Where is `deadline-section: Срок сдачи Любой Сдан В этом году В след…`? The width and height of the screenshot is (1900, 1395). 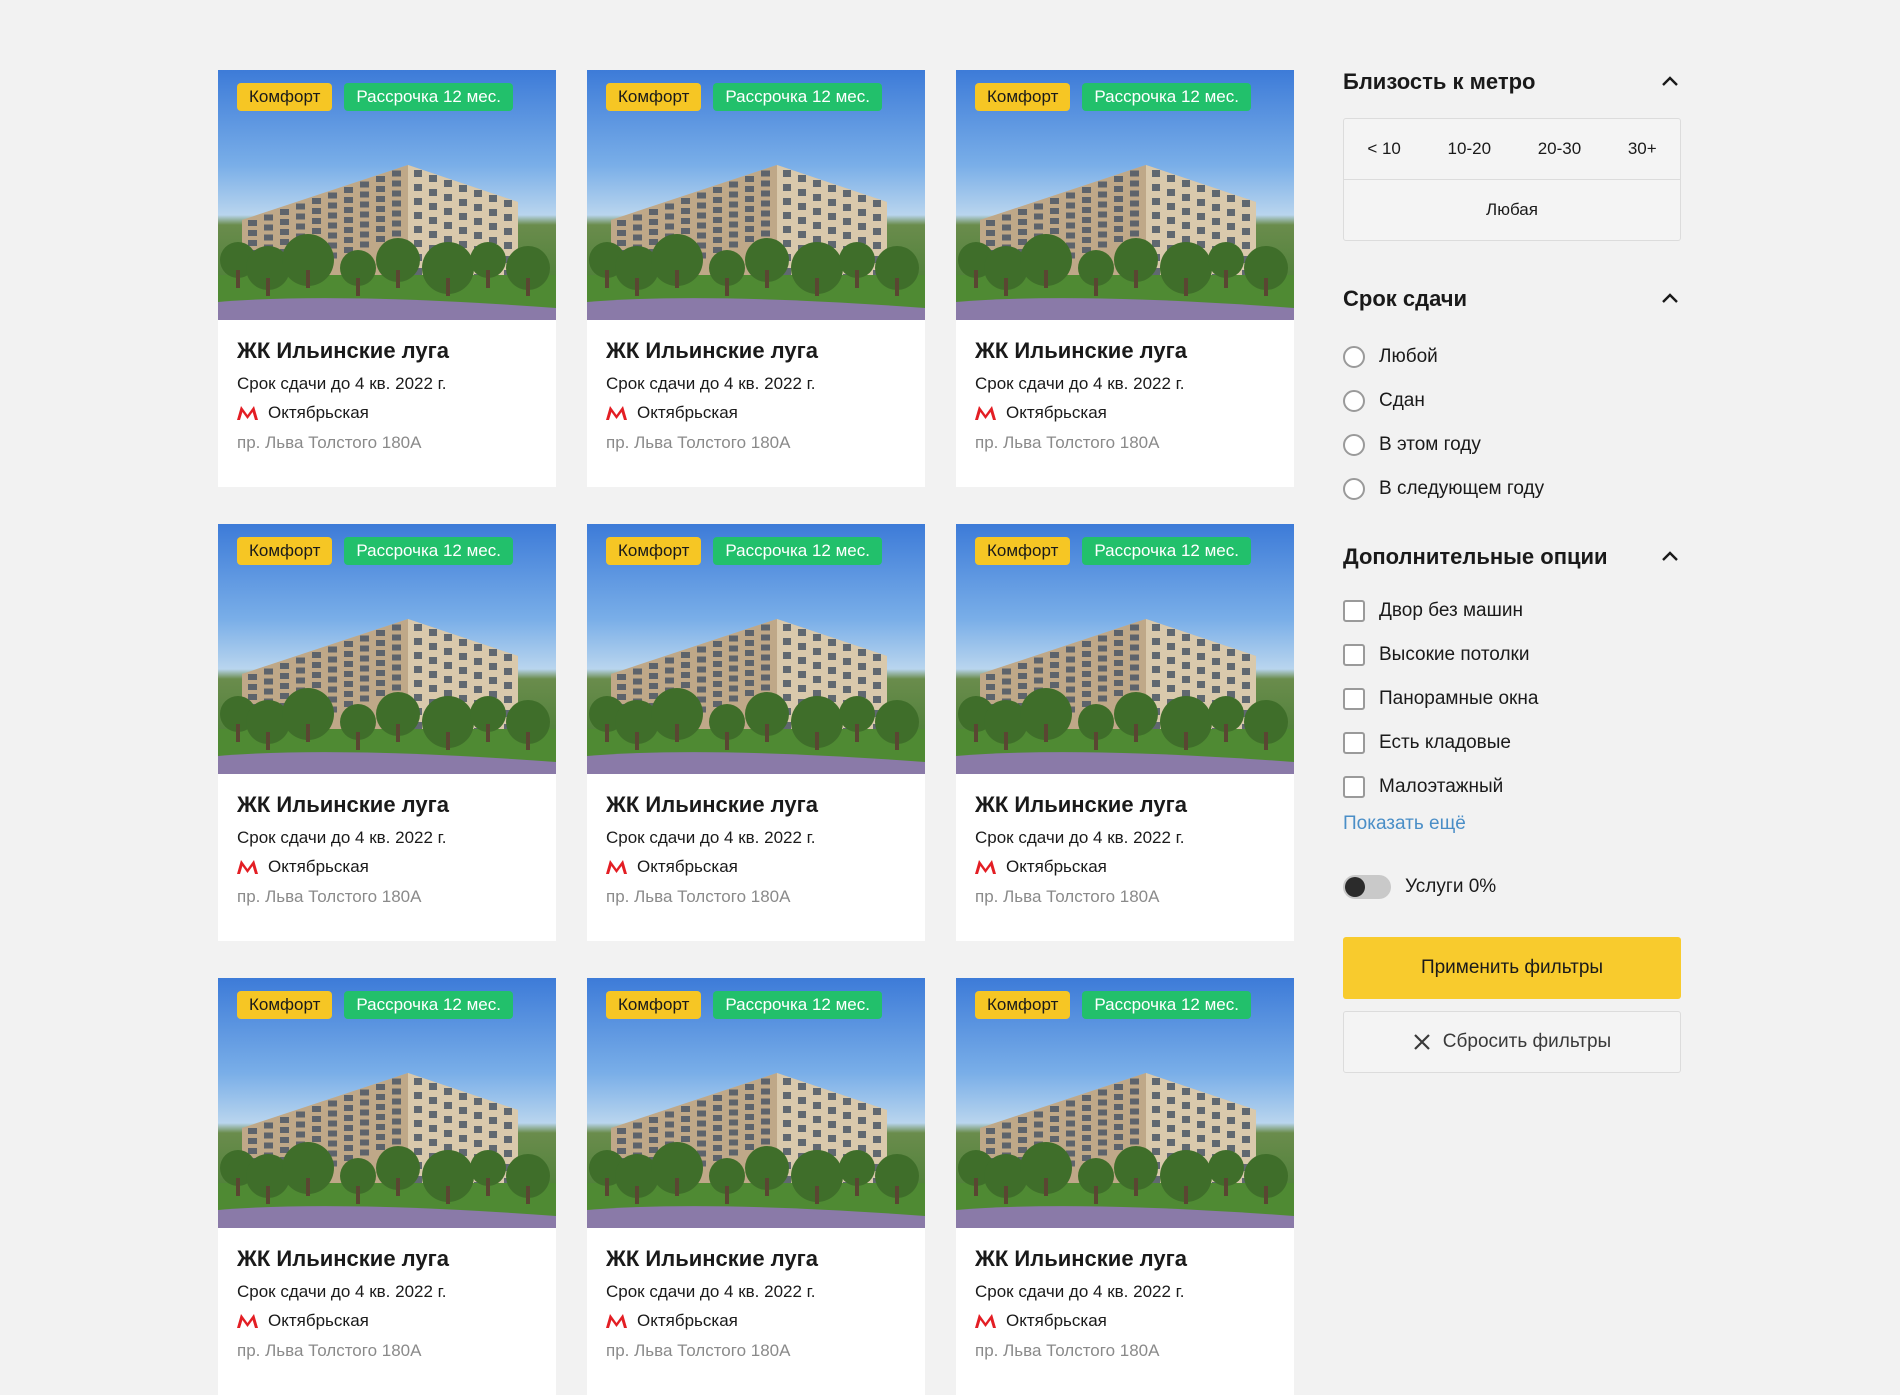 deadline-section: Срок сдачи Любой Сдан В этом году В след… is located at coordinates (1512, 394).